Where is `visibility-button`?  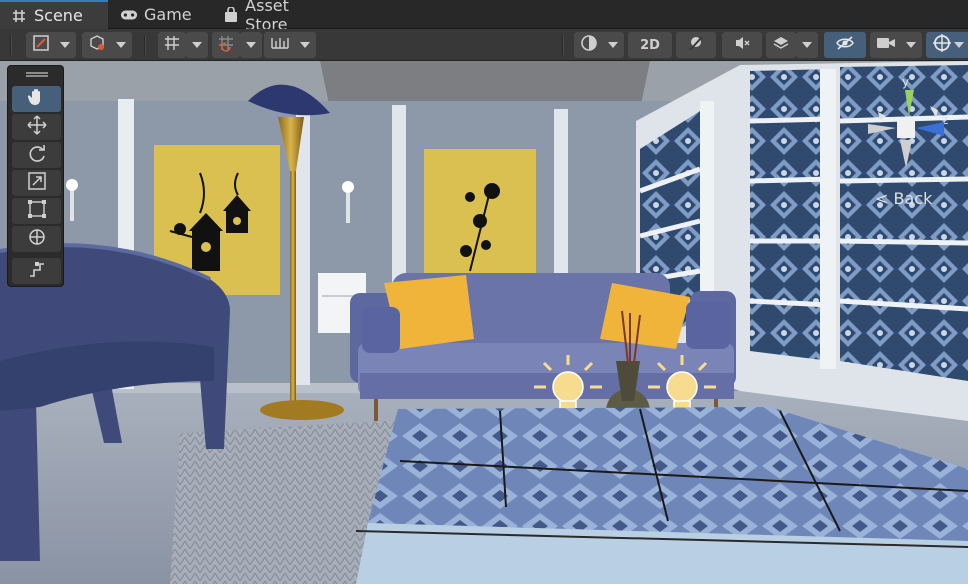
visibility-button is located at coordinates (845, 45).